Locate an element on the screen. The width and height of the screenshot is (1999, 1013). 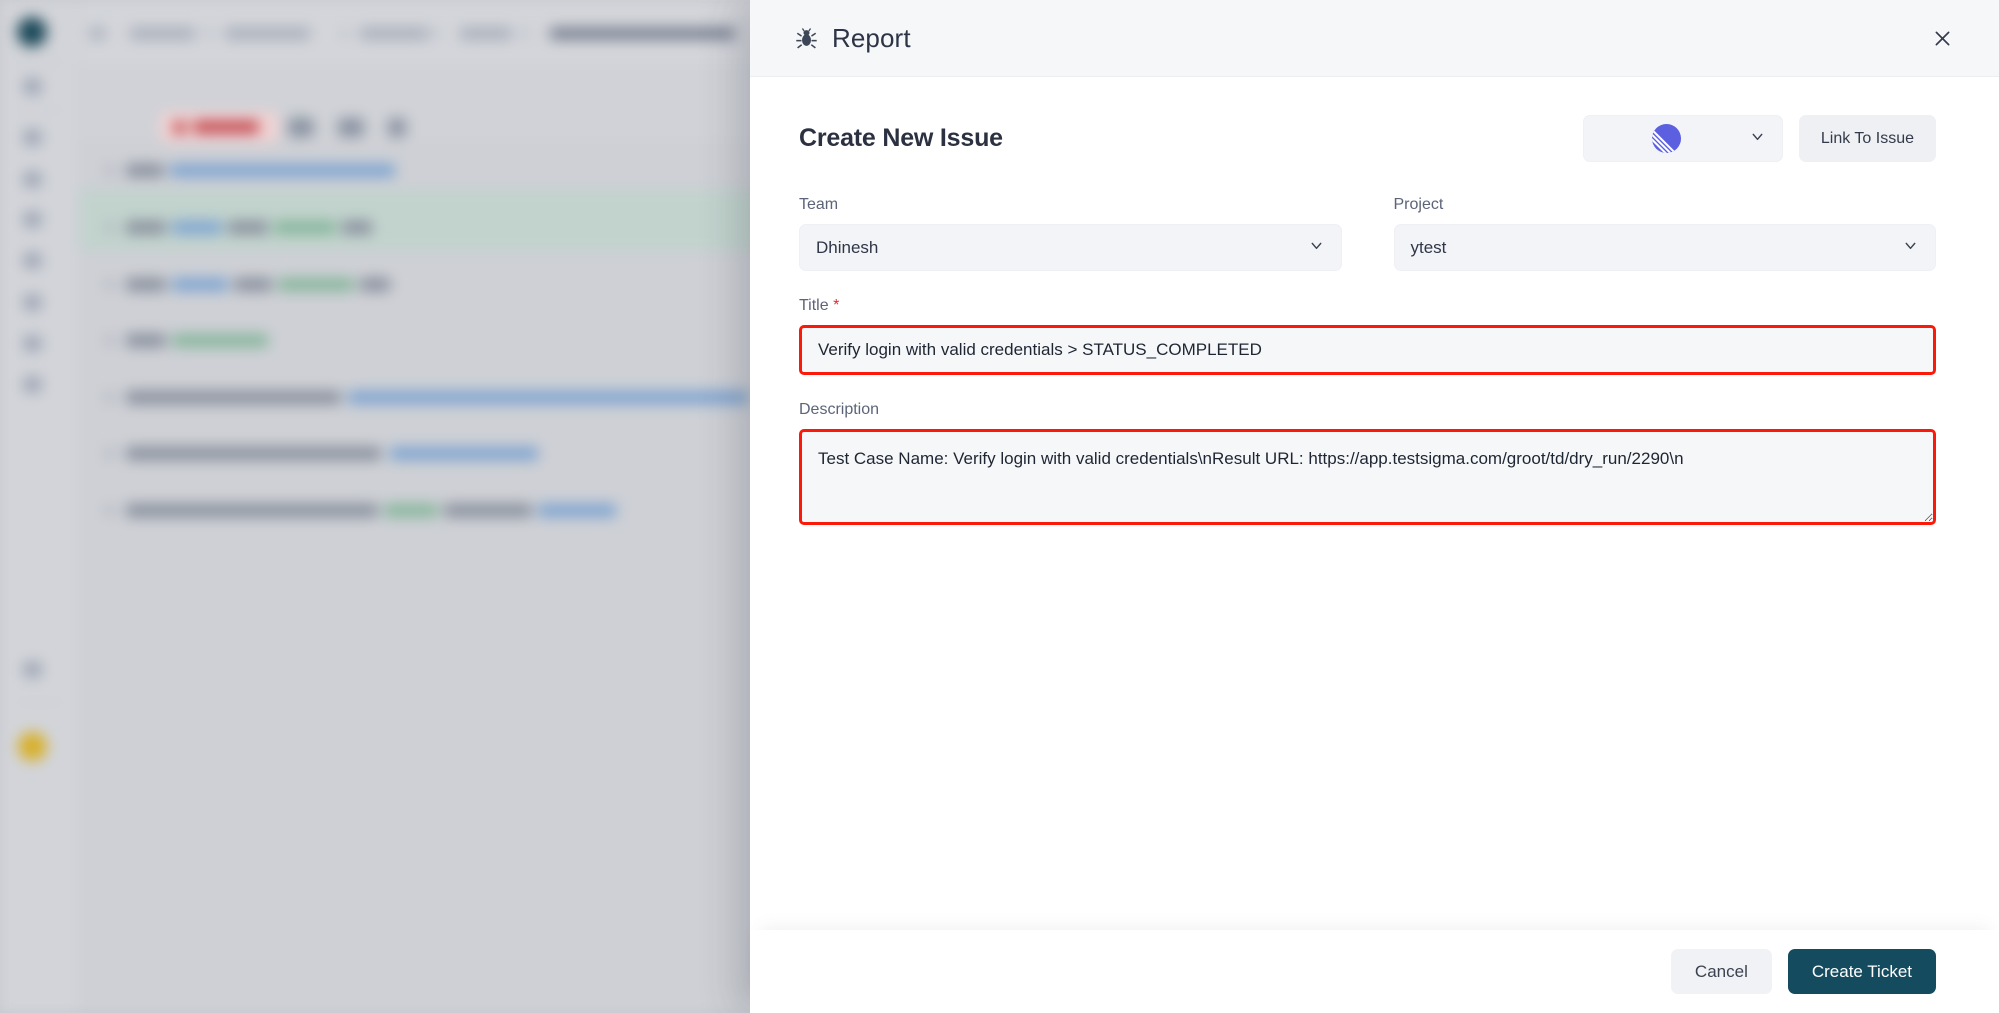
description-field: Description is located at coordinates (1367, 465).